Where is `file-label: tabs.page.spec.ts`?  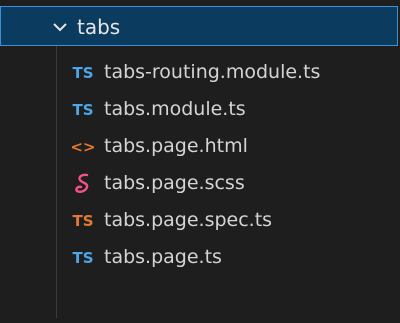
file-label: tabs.page.spec.ts is located at coordinates (188, 220).